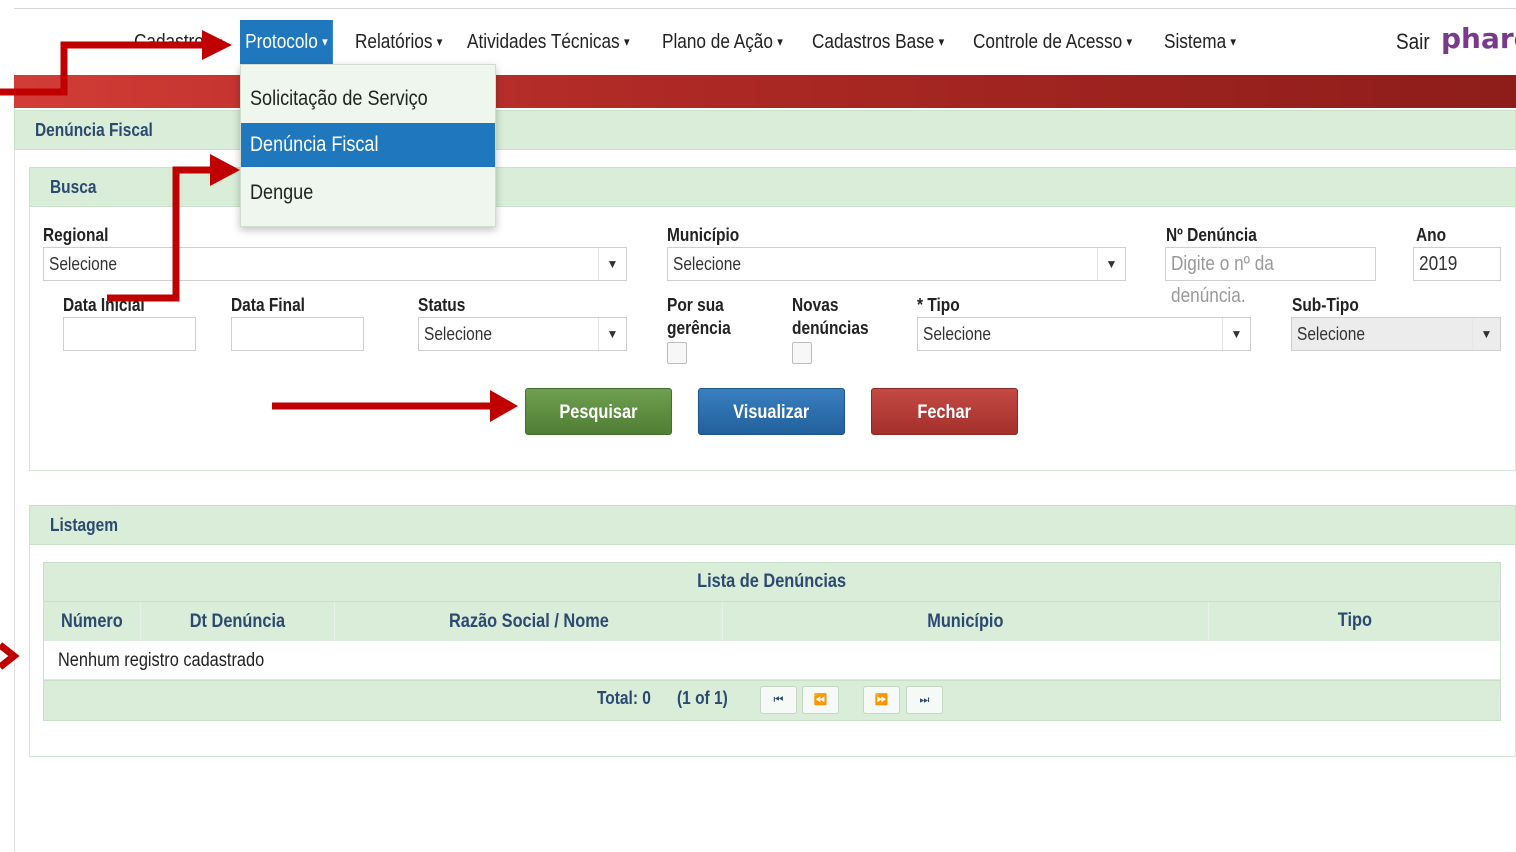 Image resolution: width=1516 pixels, height=852 pixels. Describe the element at coordinates (76, 235) in the screenshot. I see `regional-label: Regional` at that location.